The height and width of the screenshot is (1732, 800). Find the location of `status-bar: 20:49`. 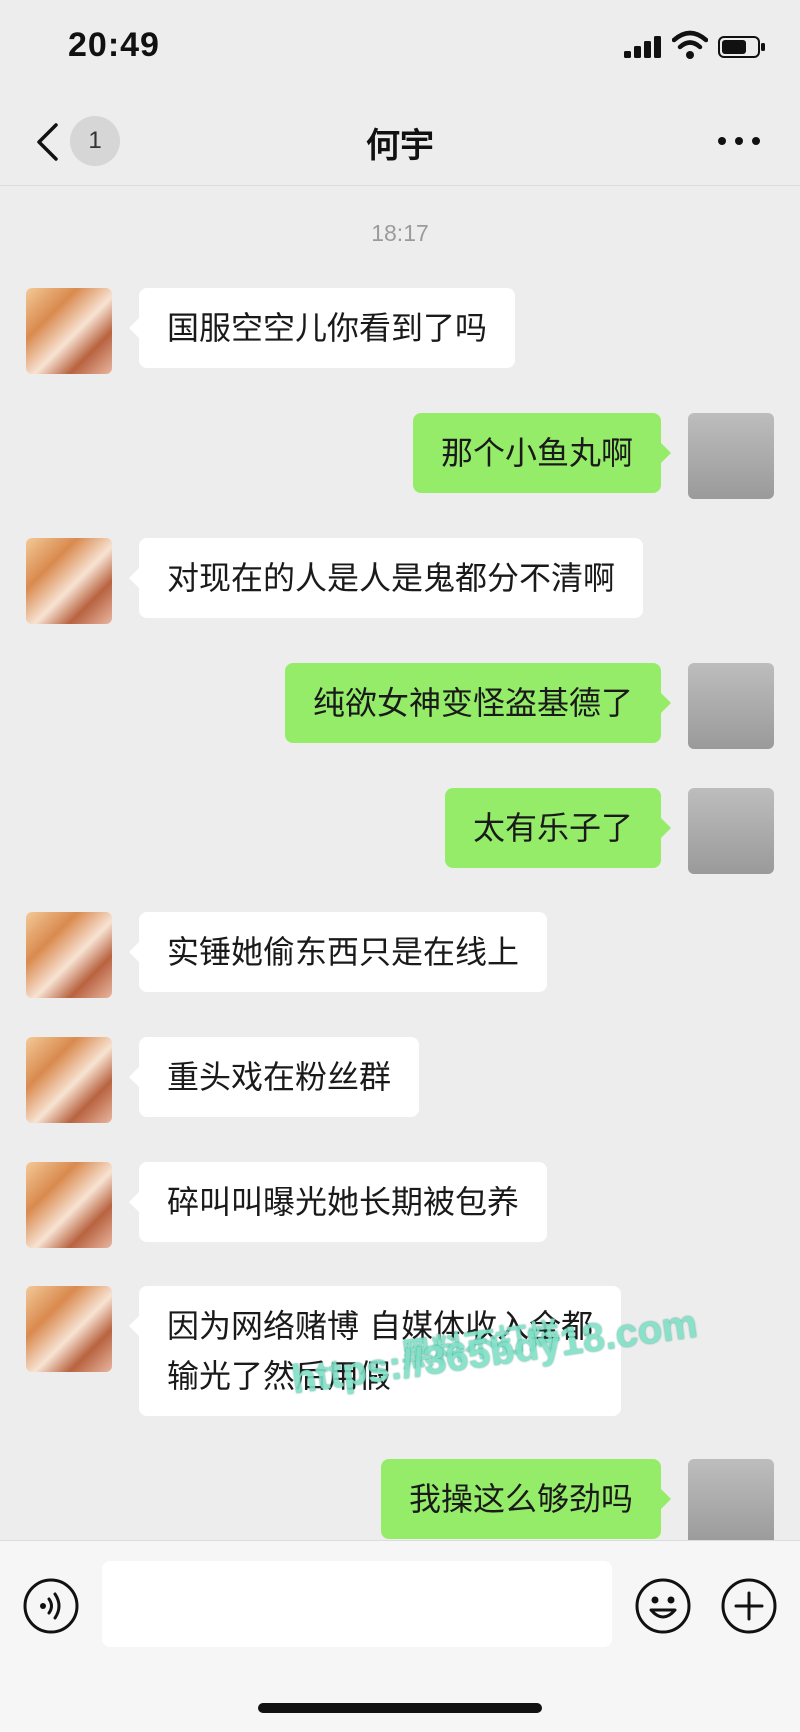

status-bar: 20:49 is located at coordinates (400, 48).